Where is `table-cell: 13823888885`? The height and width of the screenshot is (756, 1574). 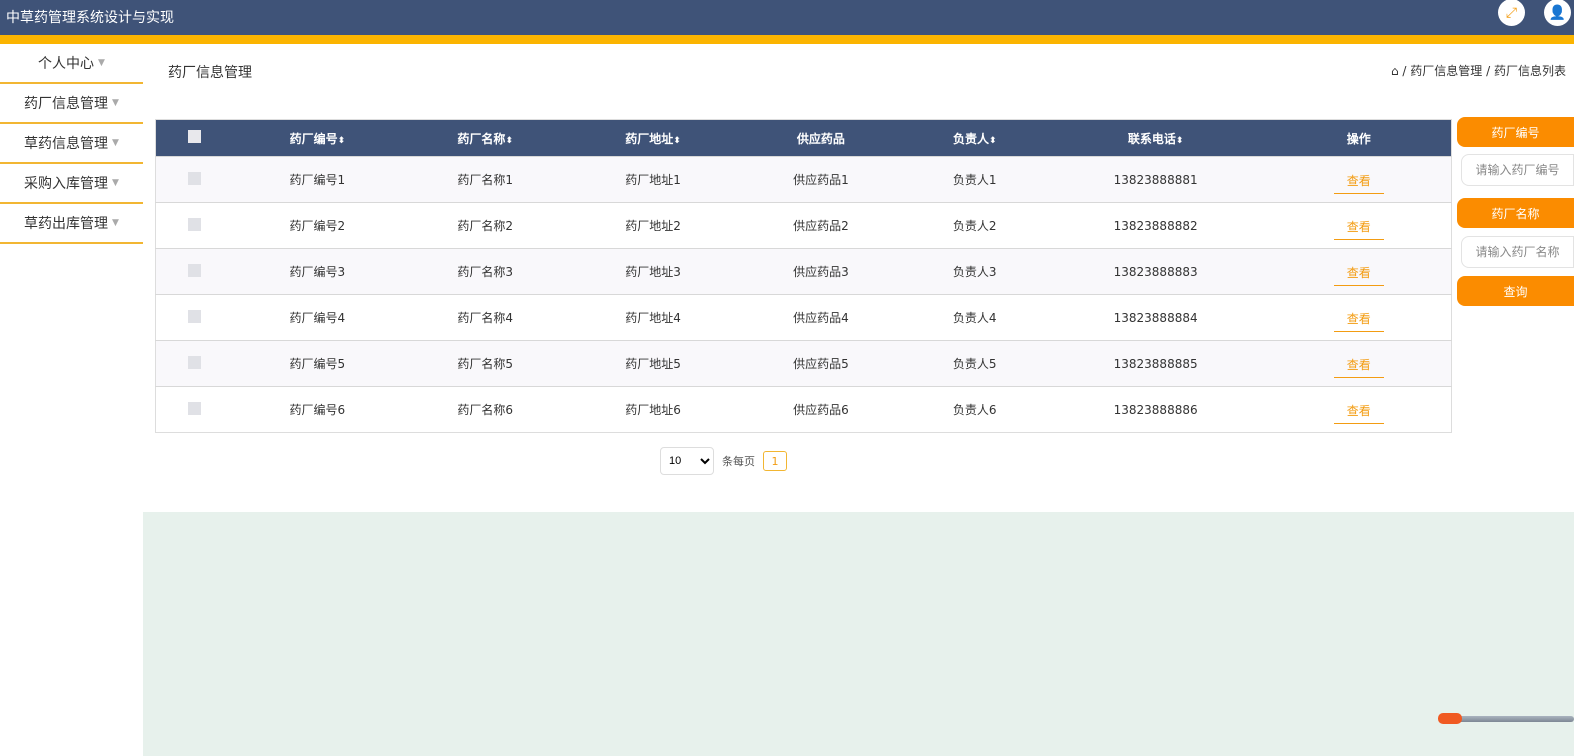 table-cell: 13823888885 is located at coordinates (1155, 363).